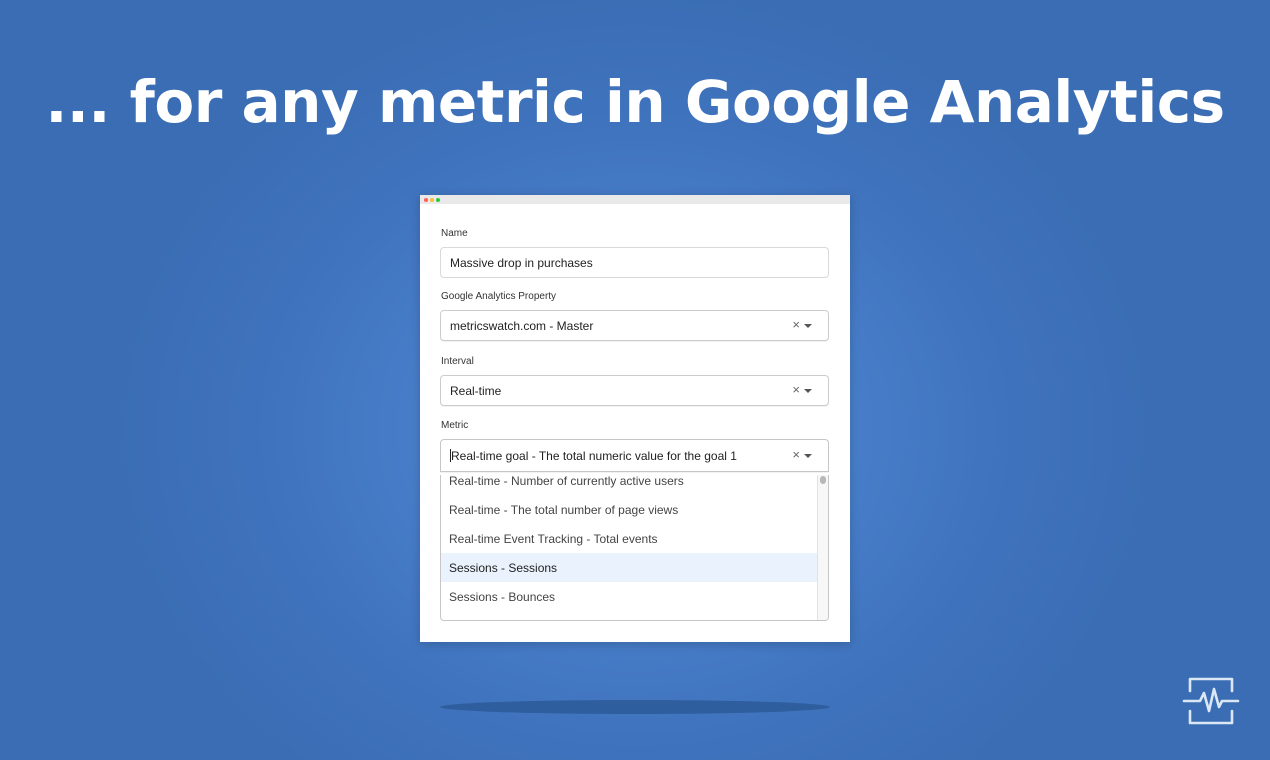 This screenshot has height=760, width=1270. I want to click on window-shadow, so click(635, 707).